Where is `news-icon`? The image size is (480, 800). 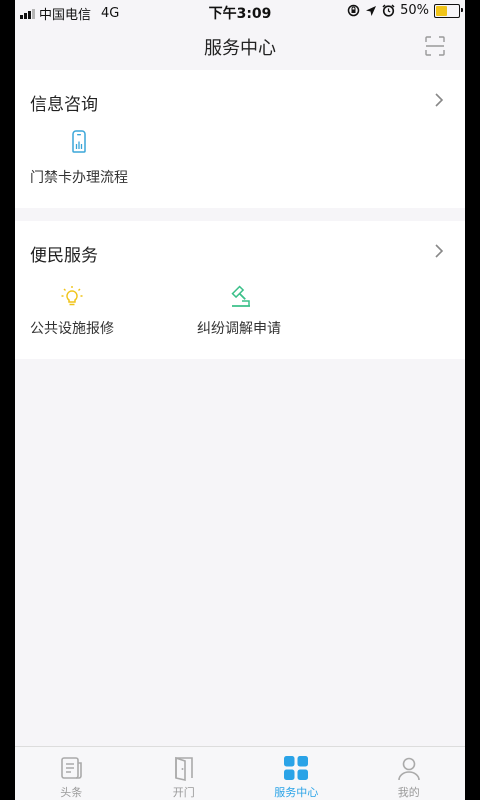 news-icon is located at coordinates (72, 768).